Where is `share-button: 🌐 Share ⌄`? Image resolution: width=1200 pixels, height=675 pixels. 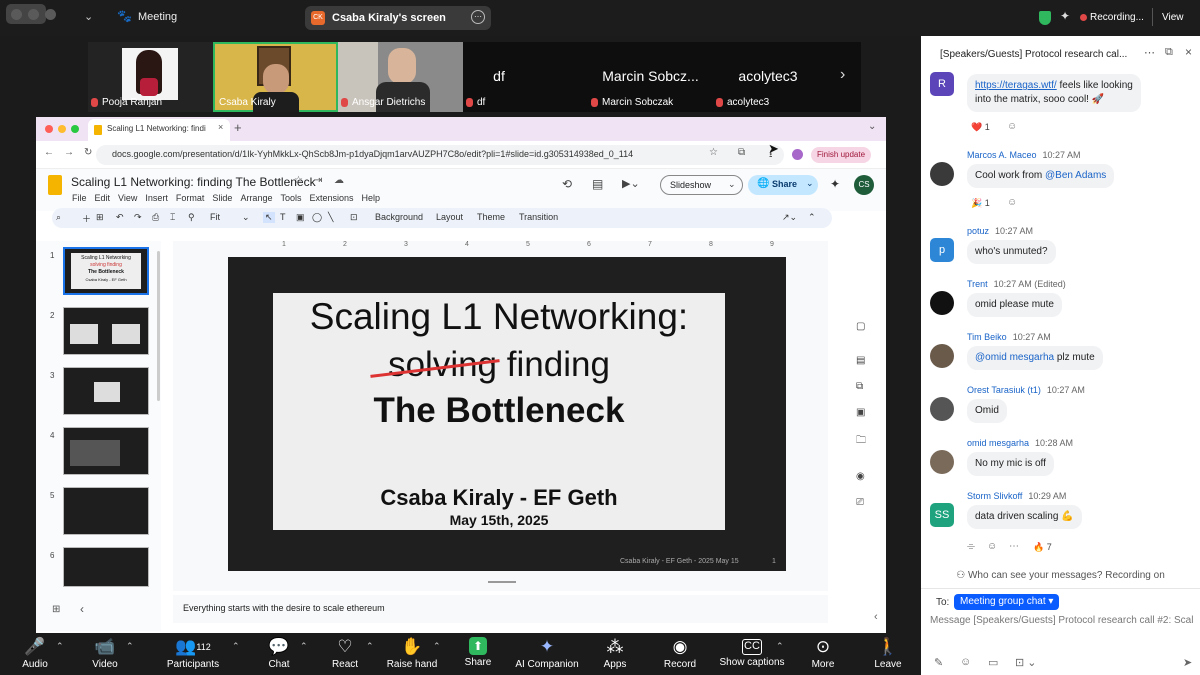 share-button: 🌐 Share ⌄ is located at coordinates (783, 185).